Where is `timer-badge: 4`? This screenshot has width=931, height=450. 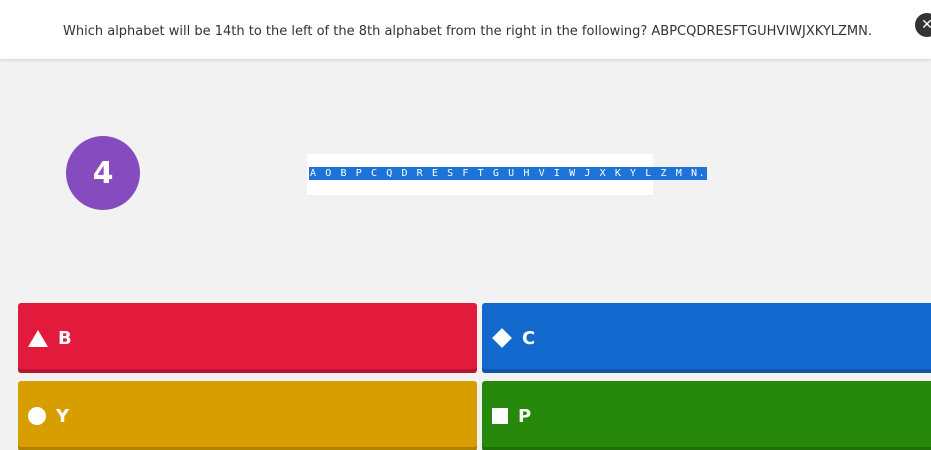
timer-badge: 4 is located at coordinates (103, 173).